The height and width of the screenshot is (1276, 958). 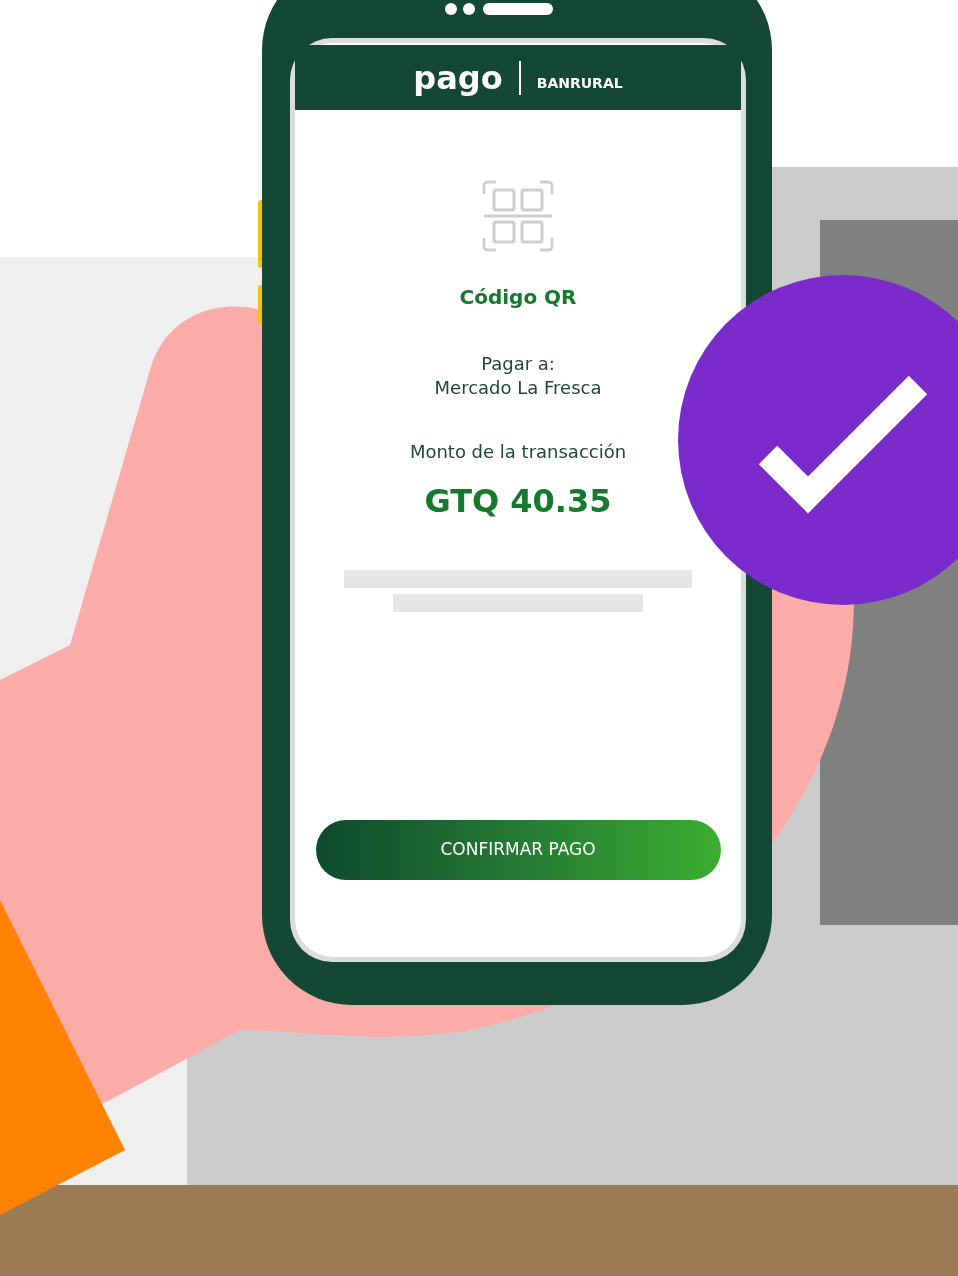 What do you see at coordinates (518, 297) in the screenshot?
I see `screen-title: Código QR` at bounding box center [518, 297].